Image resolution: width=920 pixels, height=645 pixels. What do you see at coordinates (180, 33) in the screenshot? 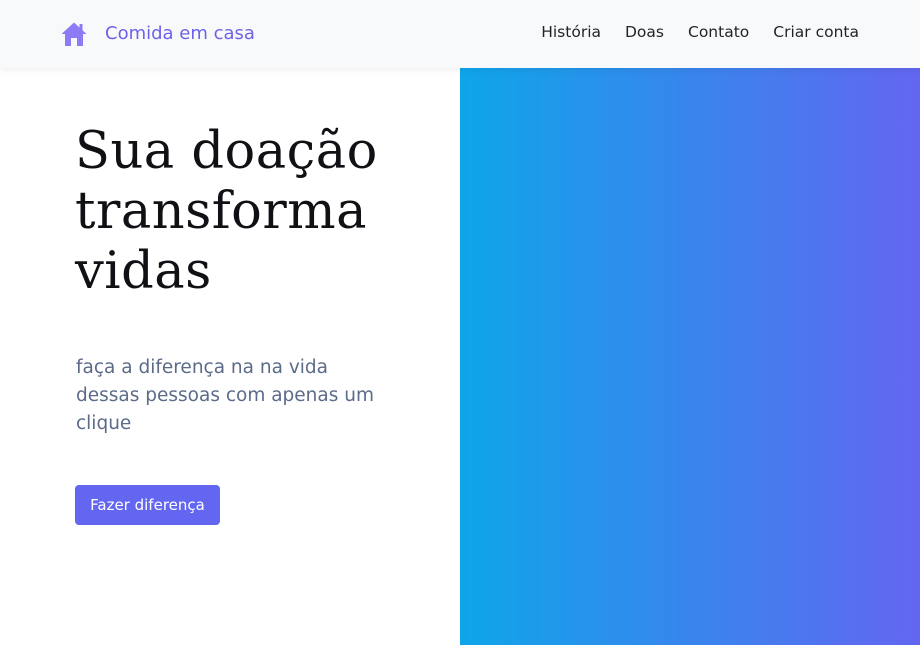
I see `brand-name: Comida em casa` at bounding box center [180, 33].